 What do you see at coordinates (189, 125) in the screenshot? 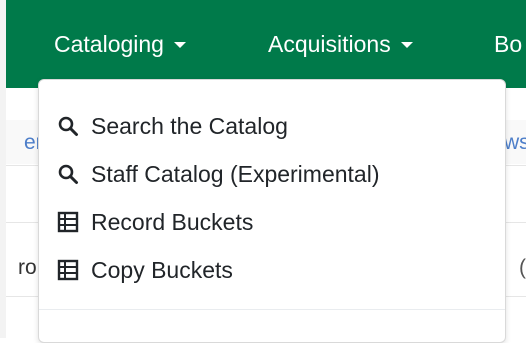
I see `menu-item-label: Search the Catalog` at bounding box center [189, 125].